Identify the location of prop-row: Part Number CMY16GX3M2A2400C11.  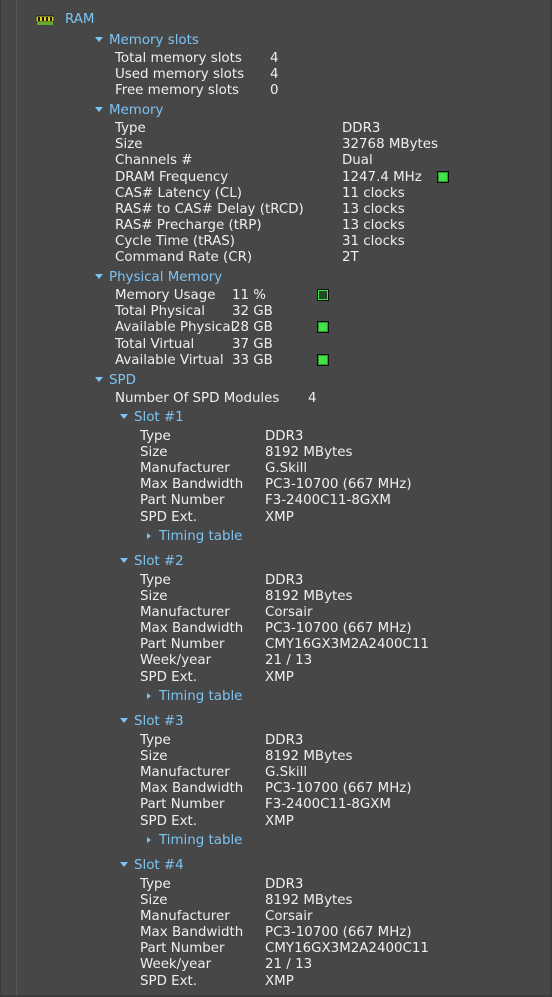
(300, 645).